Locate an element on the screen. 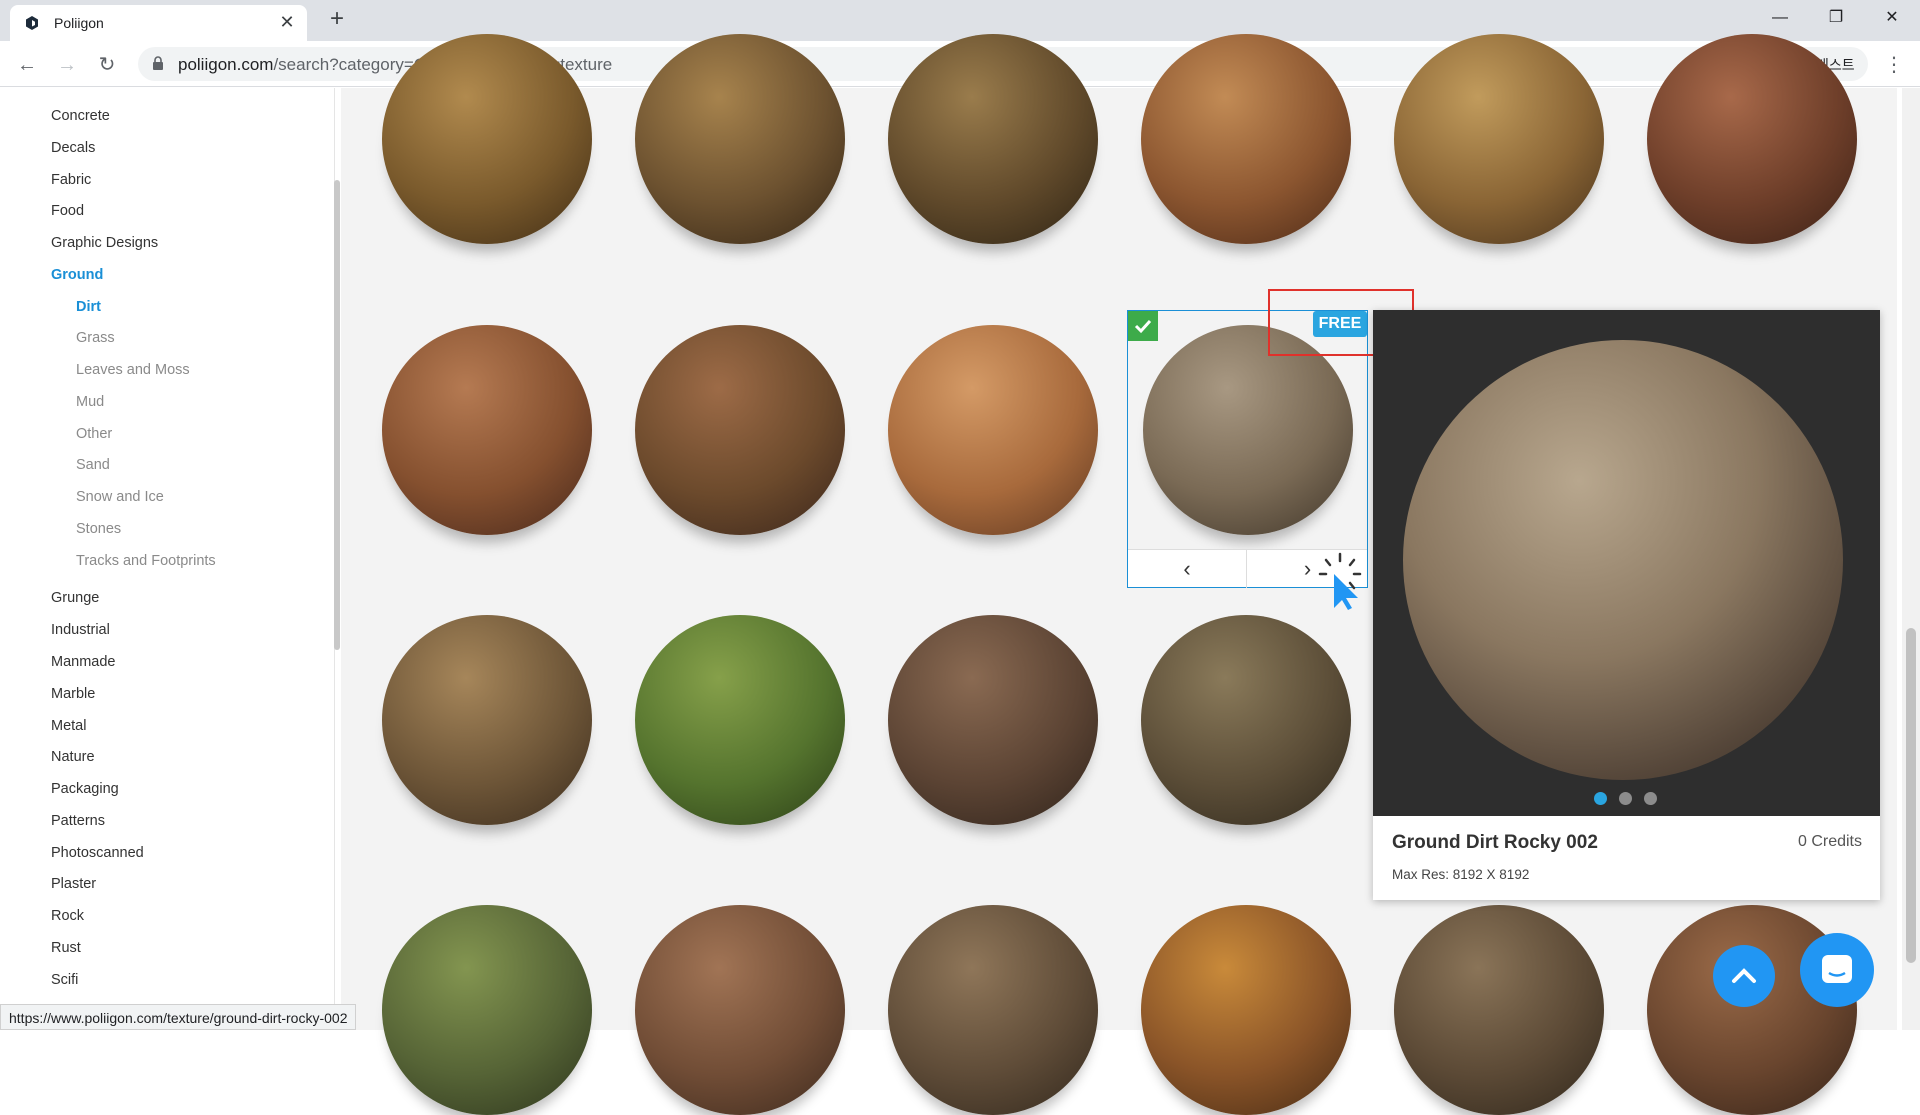 The image size is (1920, 1115). lock-icon is located at coordinates (158, 63).